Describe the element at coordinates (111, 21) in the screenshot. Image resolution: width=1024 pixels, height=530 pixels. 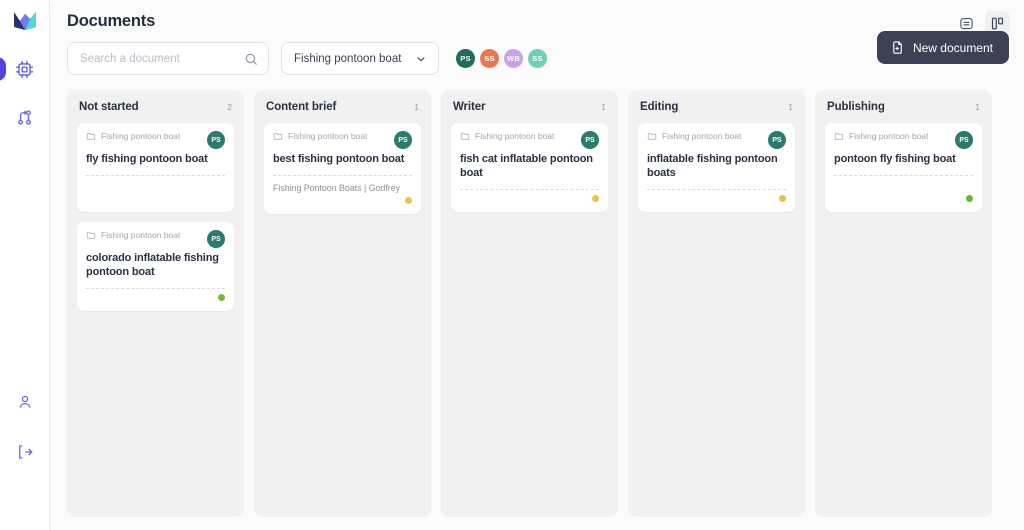
I see `page-title: Documents` at that location.